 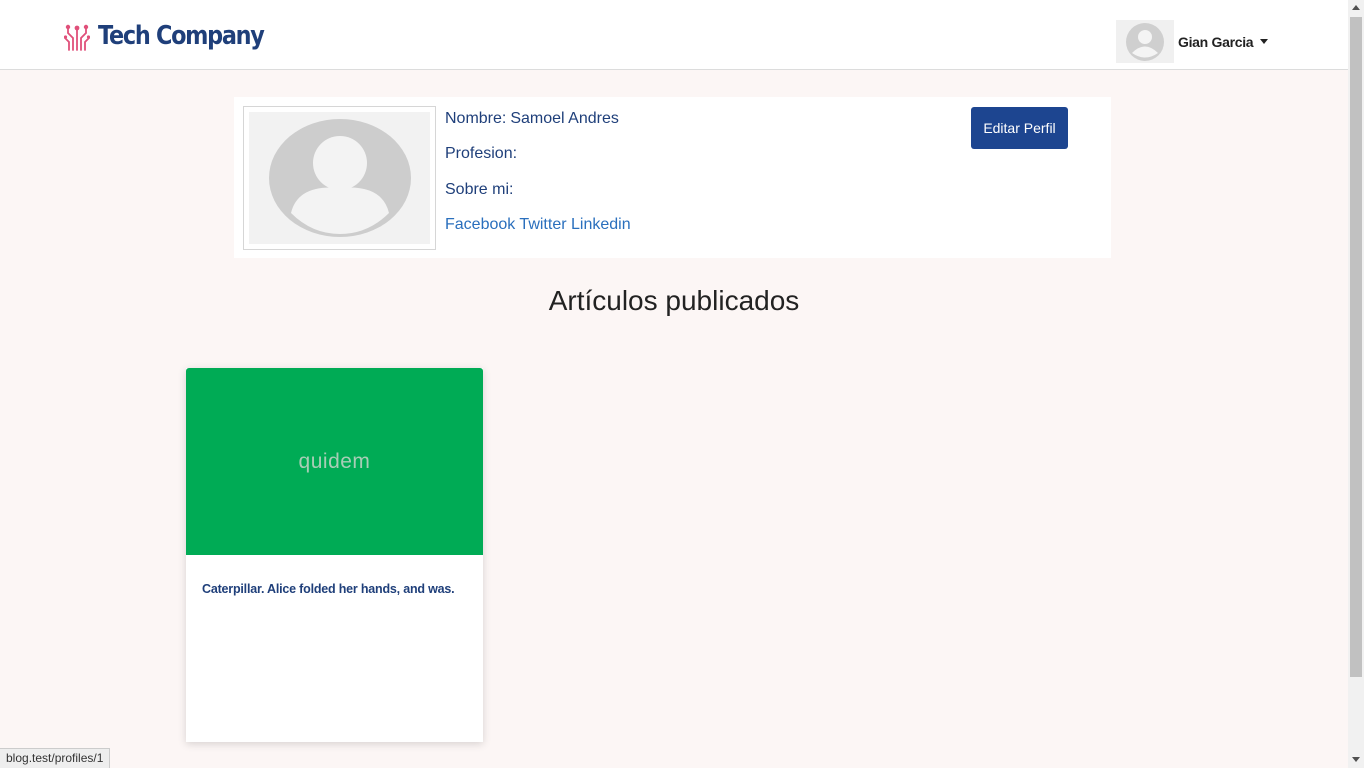 I want to click on scrollbar-thumb, so click(x=1356, y=347).